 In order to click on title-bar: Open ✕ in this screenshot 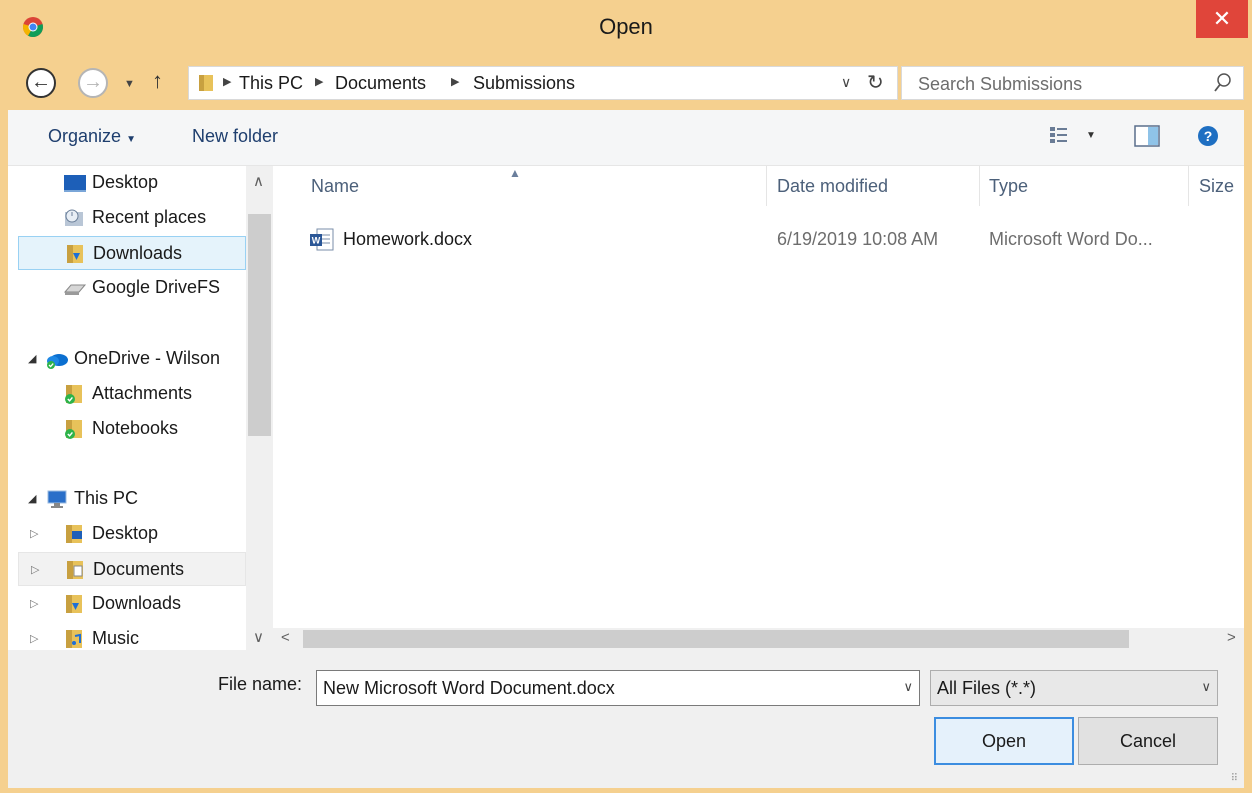, I will do `click(626, 31)`.